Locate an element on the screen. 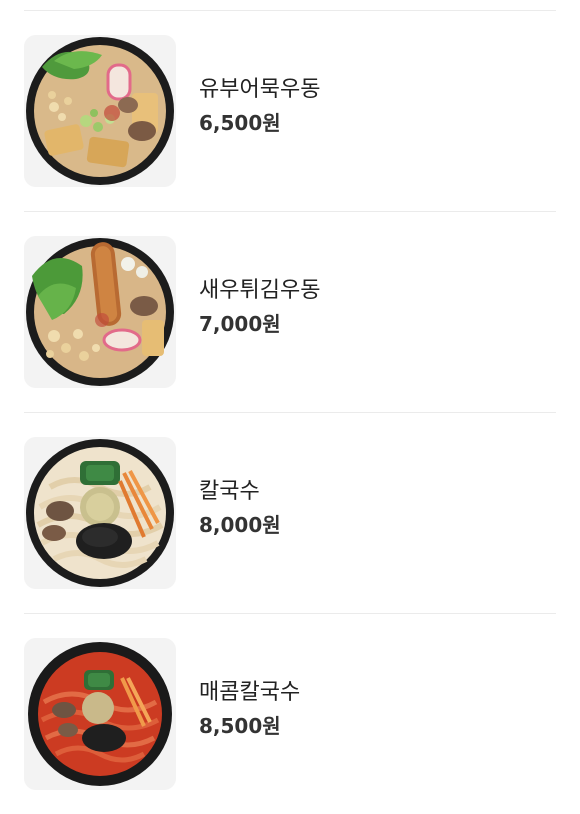 The height and width of the screenshot is (814, 580). menu-item-price: 8,000원 is located at coordinates (240, 525).